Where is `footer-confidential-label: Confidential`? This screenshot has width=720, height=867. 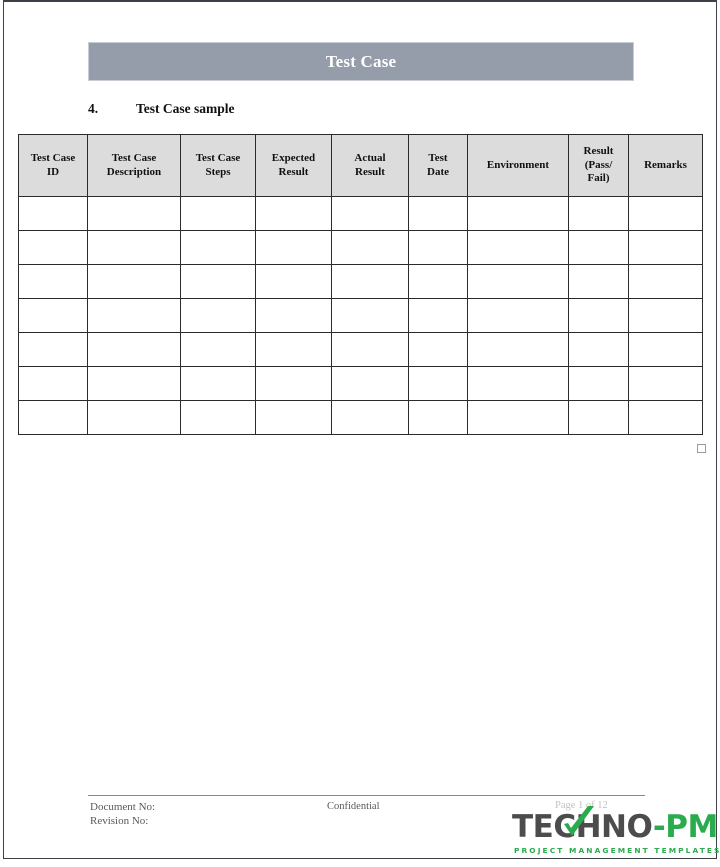 footer-confidential-label: Confidential is located at coordinates (353, 806).